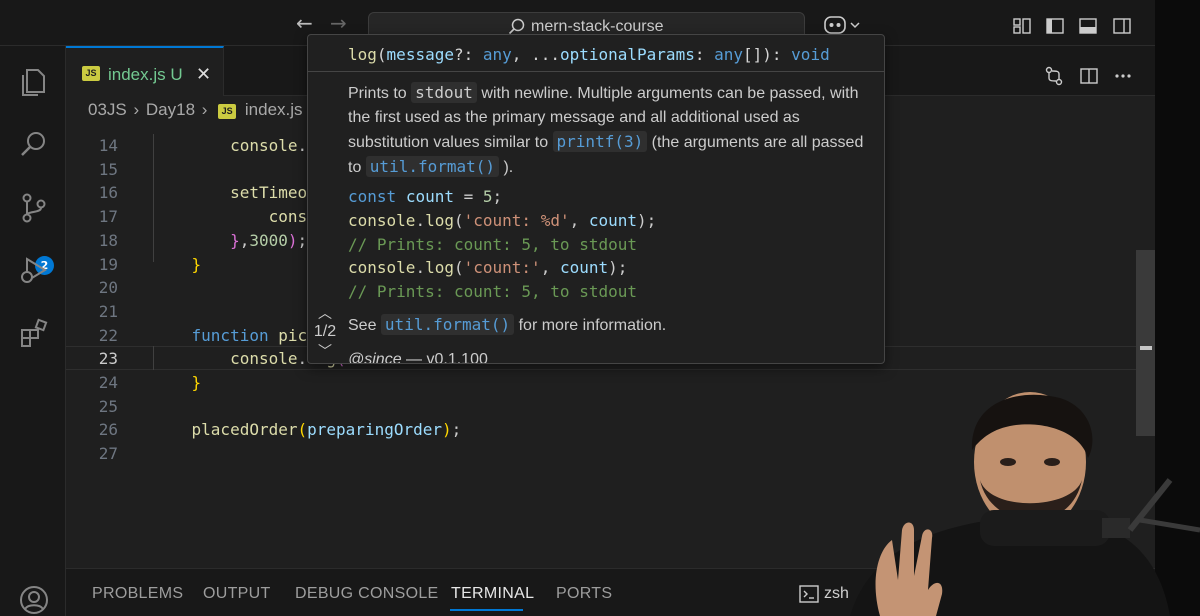 This screenshot has height=616, width=1200. What do you see at coordinates (235, 240) in the screenshot?
I see `code-token: }` at bounding box center [235, 240].